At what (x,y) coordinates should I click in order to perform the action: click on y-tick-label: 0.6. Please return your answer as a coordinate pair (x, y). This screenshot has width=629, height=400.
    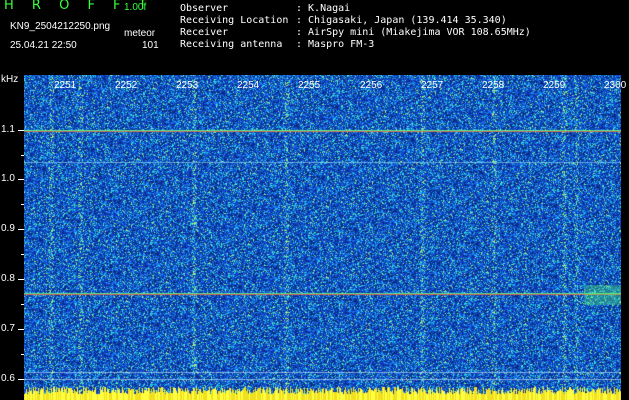
    Looking at the image, I should click on (8, 378).